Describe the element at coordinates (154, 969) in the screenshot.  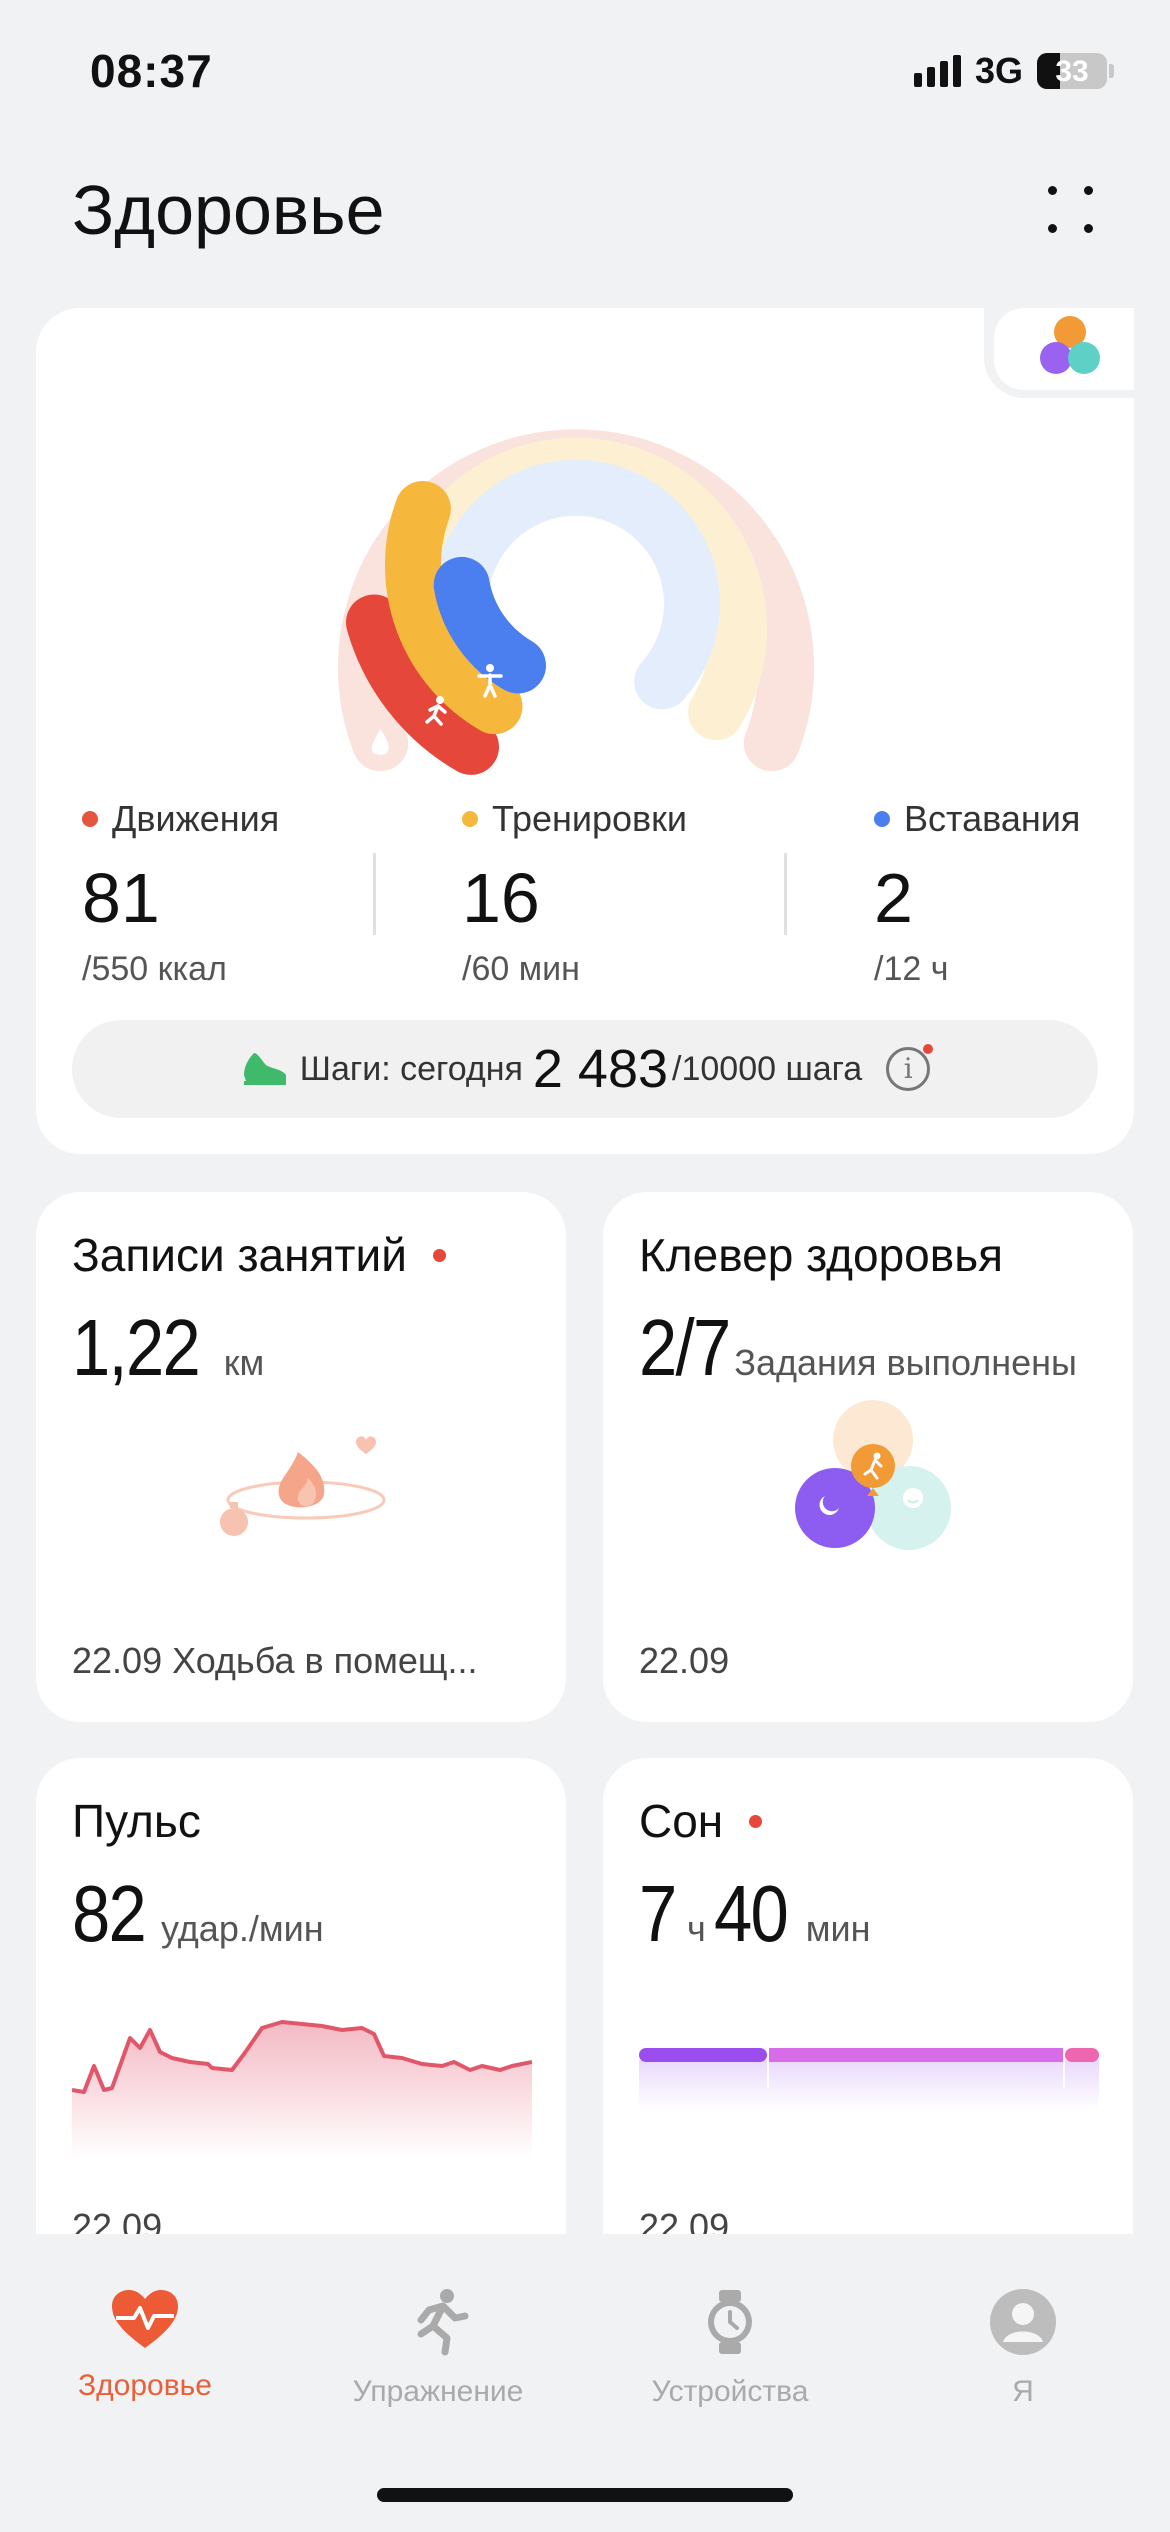
I see `move-goal: /550 ккал` at that location.